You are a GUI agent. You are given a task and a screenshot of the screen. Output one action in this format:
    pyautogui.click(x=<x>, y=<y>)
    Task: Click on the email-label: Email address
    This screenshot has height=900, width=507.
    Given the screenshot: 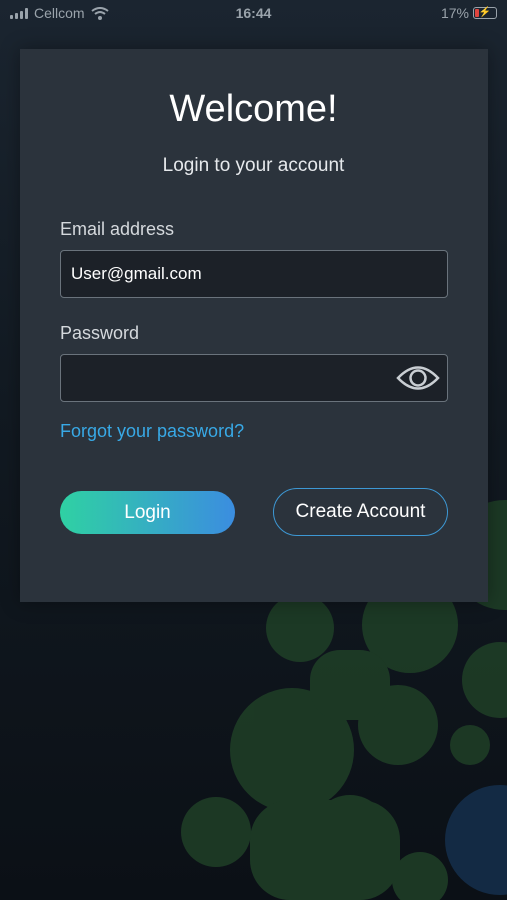 What is the action you would take?
    pyautogui.click(x=117, y=229)
    